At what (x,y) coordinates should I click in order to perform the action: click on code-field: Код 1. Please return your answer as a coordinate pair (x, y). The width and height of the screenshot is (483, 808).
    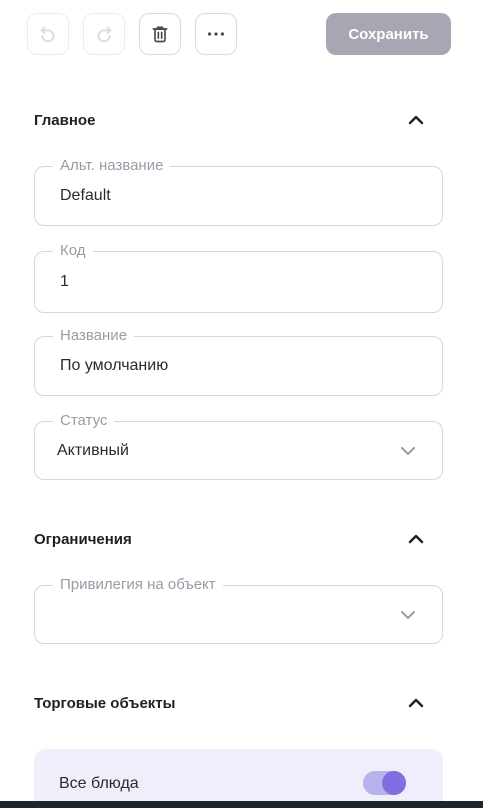
    Looking at the image, I should click on (238, 277).